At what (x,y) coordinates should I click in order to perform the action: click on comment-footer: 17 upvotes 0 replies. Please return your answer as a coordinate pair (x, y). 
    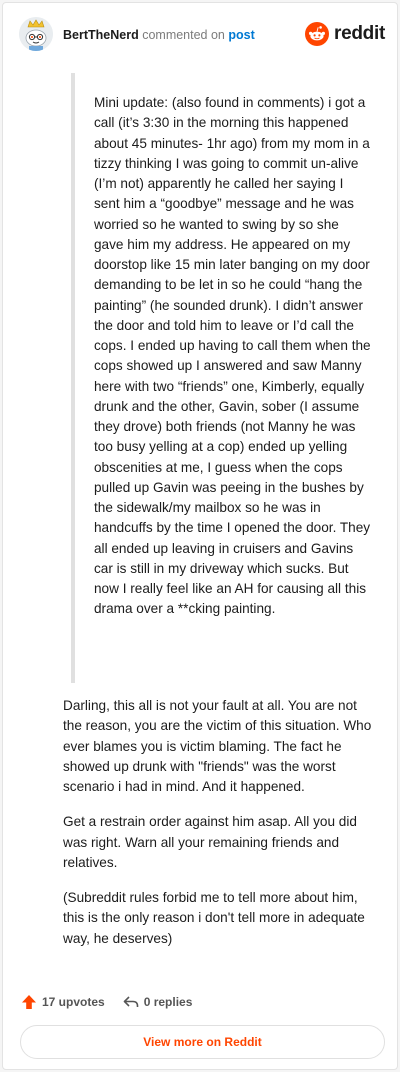
    Looking at the image, I should click on (115, 1002).